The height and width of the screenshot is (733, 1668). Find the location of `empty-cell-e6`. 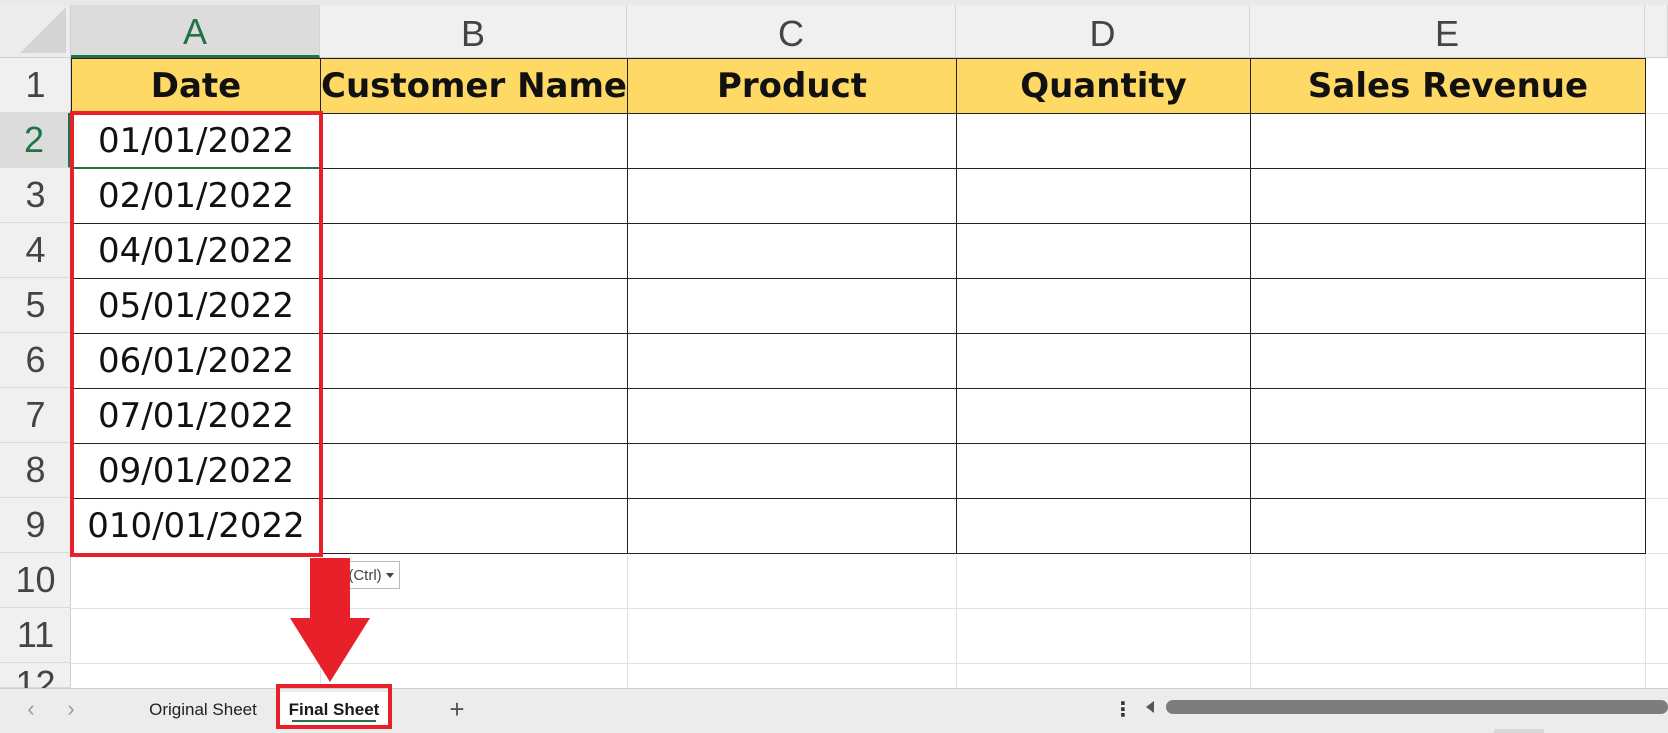

empty-cell-e6 is located at coordinates (1448, 361).